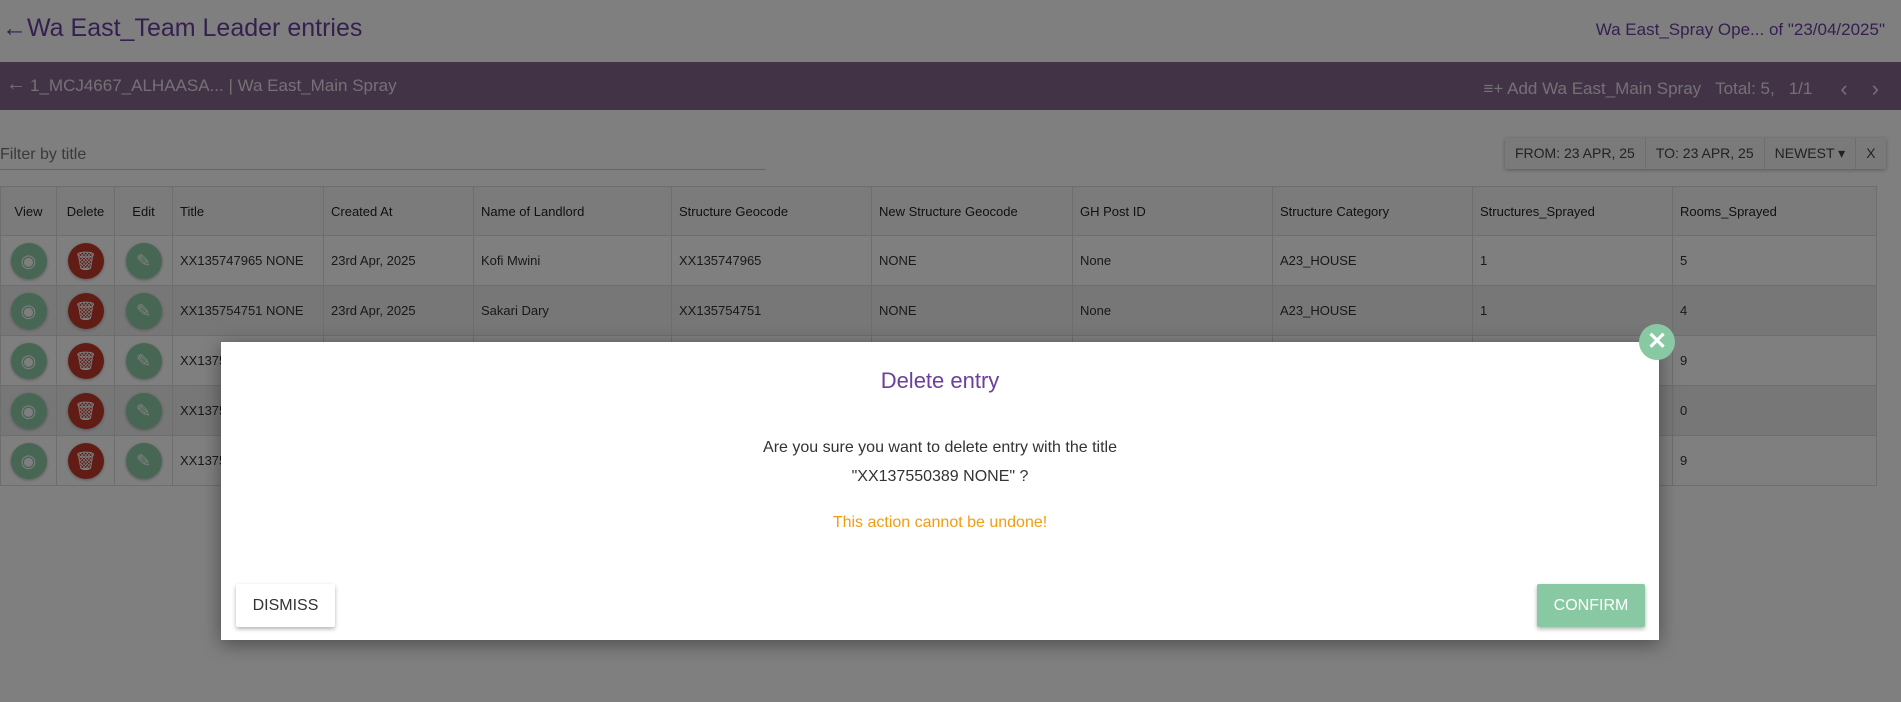 The width and height of the screenshot is (1901, 702). What do you see at coordinates (285, 605) in the screenshot?
I see `dismiss-button: DISMISS` at bounding box center [285, 605].